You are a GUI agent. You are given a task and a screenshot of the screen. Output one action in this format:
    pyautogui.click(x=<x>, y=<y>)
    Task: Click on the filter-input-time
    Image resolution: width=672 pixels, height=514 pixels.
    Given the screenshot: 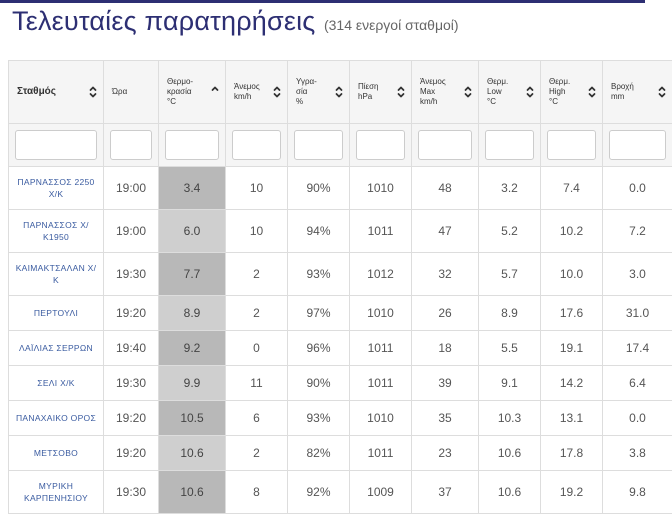 What is the action you would take?
    pyautogui.click(x=131, y=145)
    